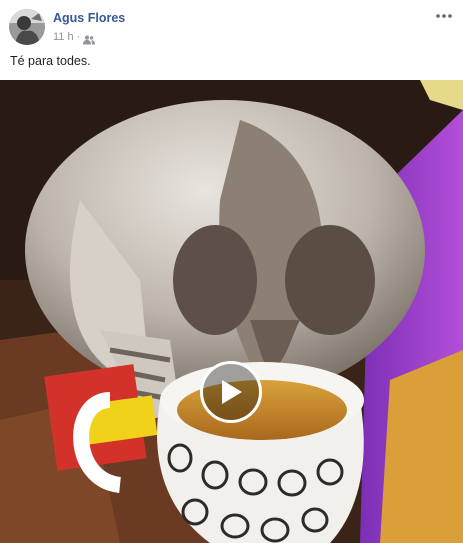 This screenshot has height=543, width=463. What do you see at coordinates (89, 38) in the screenshot?
I see `friends-icon` at bounding box center [89, 38].